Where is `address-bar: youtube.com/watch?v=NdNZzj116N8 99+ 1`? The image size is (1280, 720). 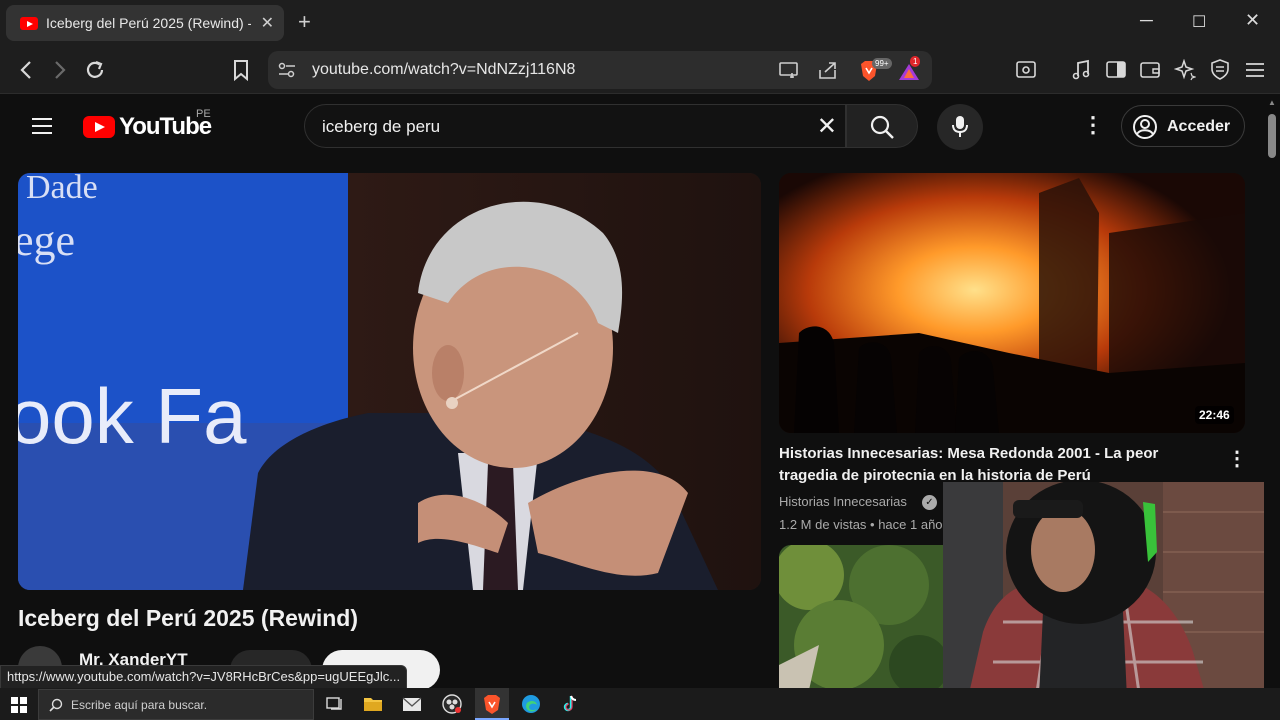 address-bar: youtube.com/watch?v=NdNZzj116N8 99+ 1 is located at coordinates (600, 70).